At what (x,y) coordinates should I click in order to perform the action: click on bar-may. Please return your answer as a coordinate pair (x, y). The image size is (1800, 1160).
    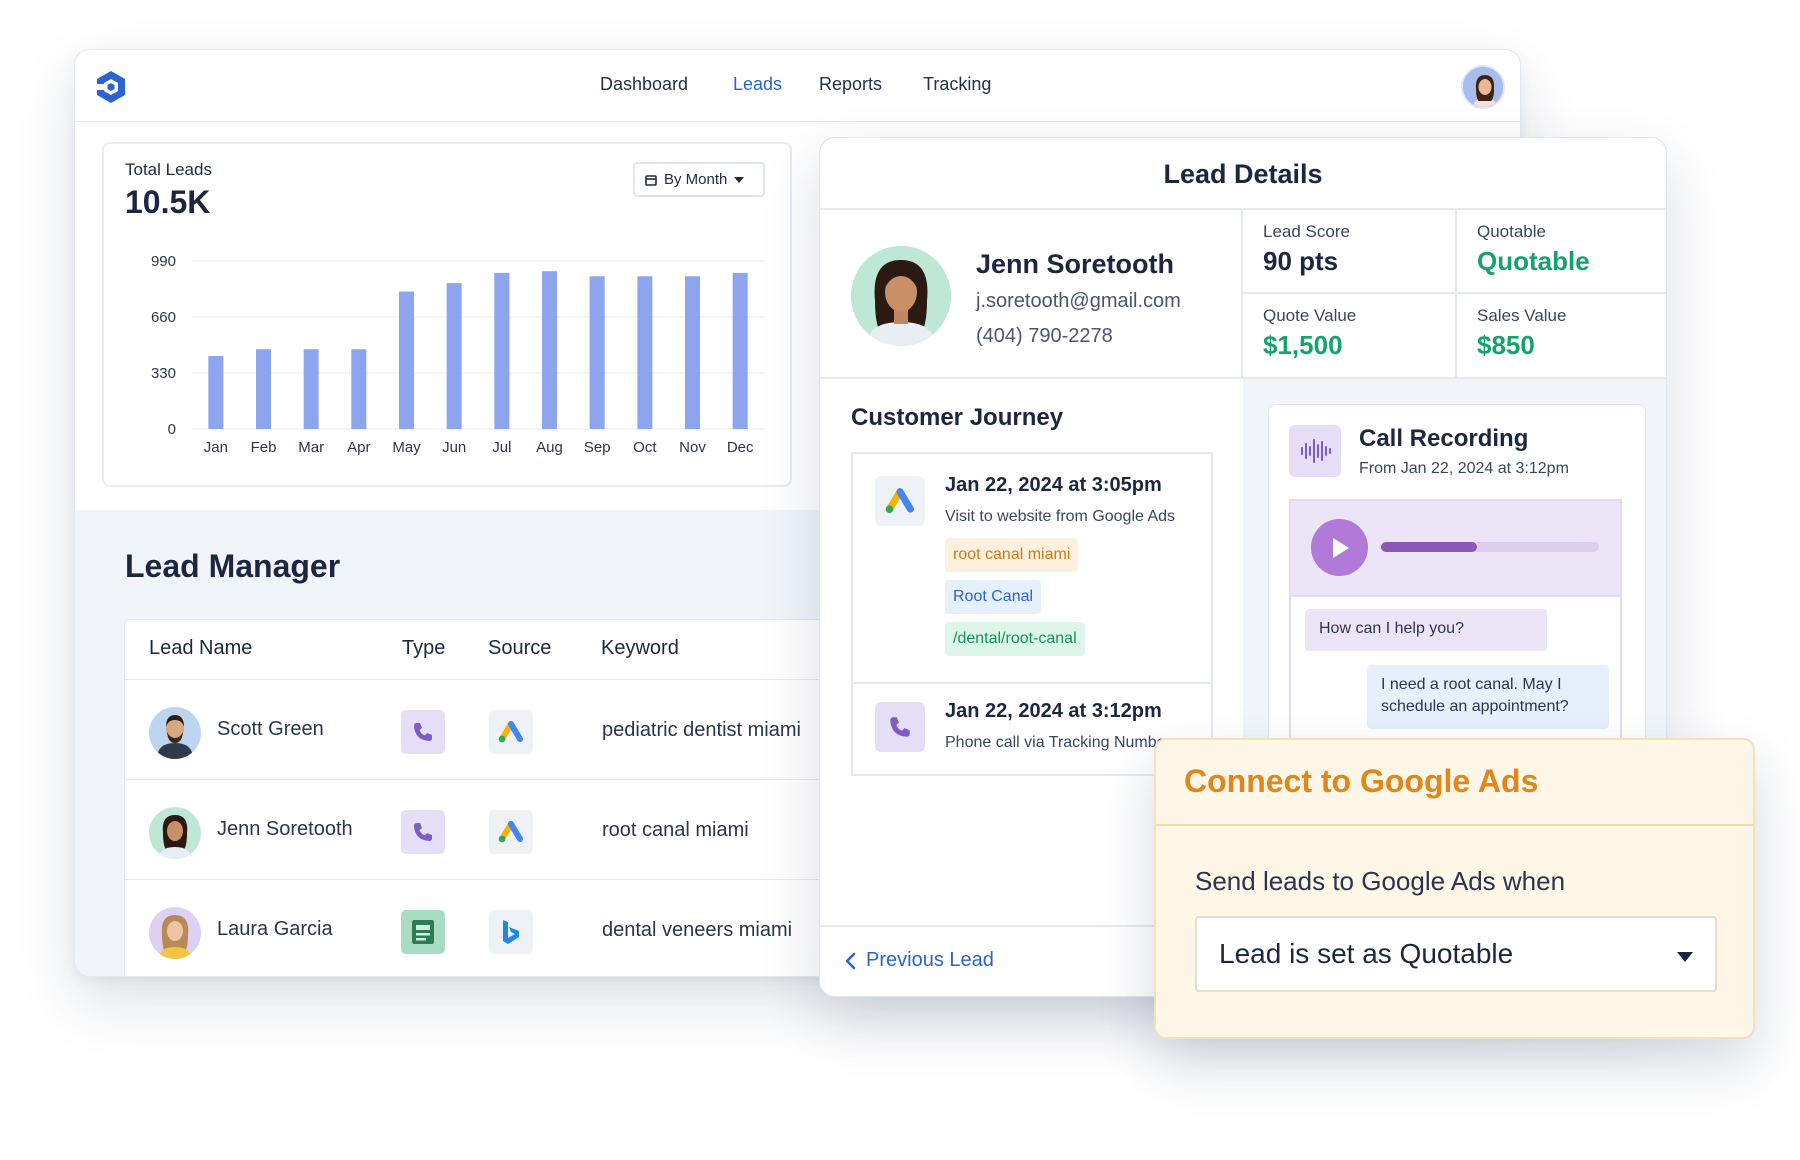
    Looking at the image, I should click on (406, 360).